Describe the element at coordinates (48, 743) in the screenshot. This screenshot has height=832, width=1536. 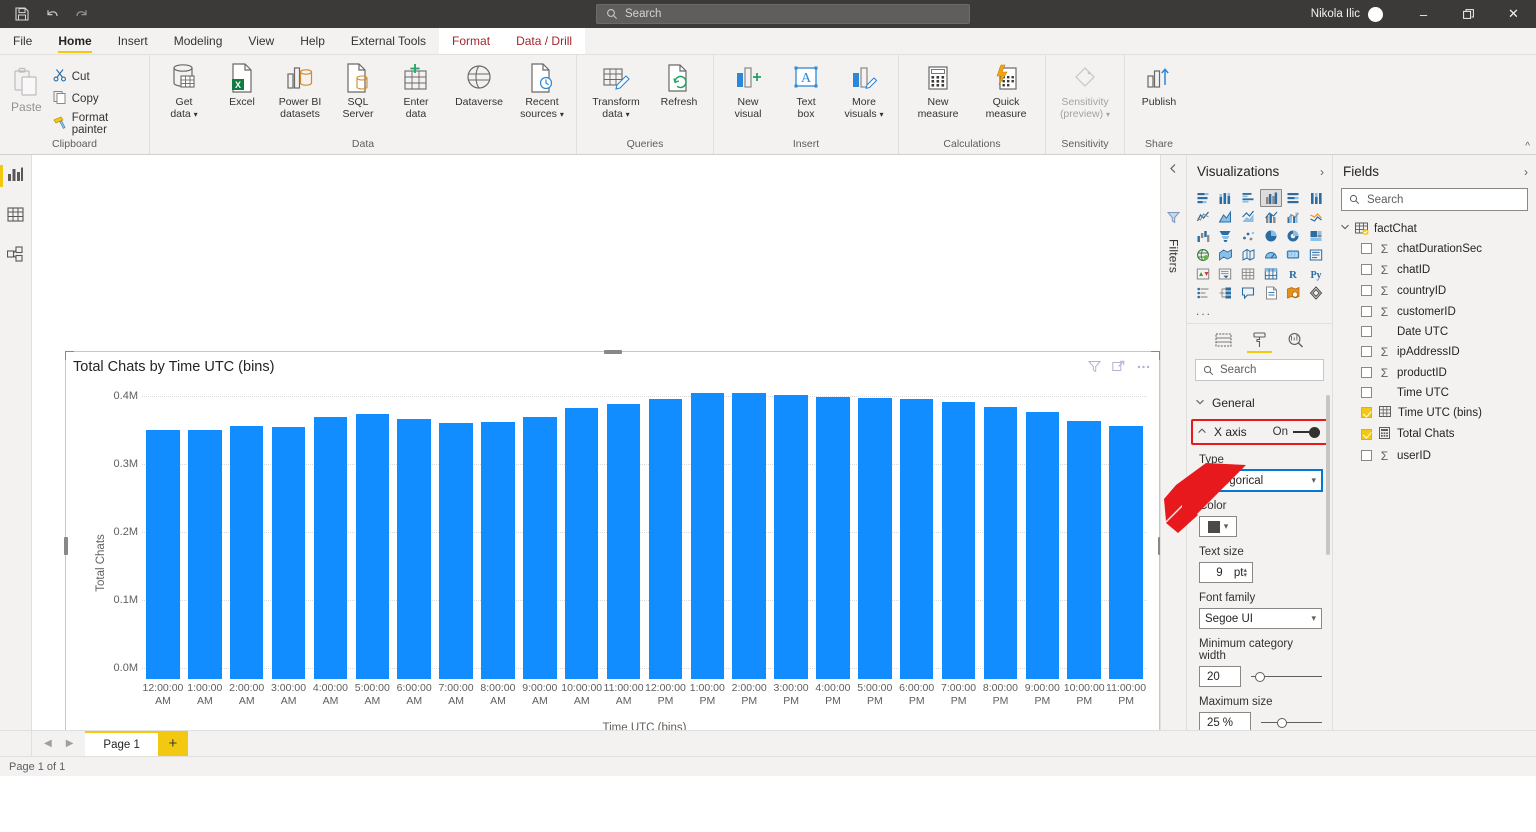
I see `chevron-left-small-icon: ◀` at that location.